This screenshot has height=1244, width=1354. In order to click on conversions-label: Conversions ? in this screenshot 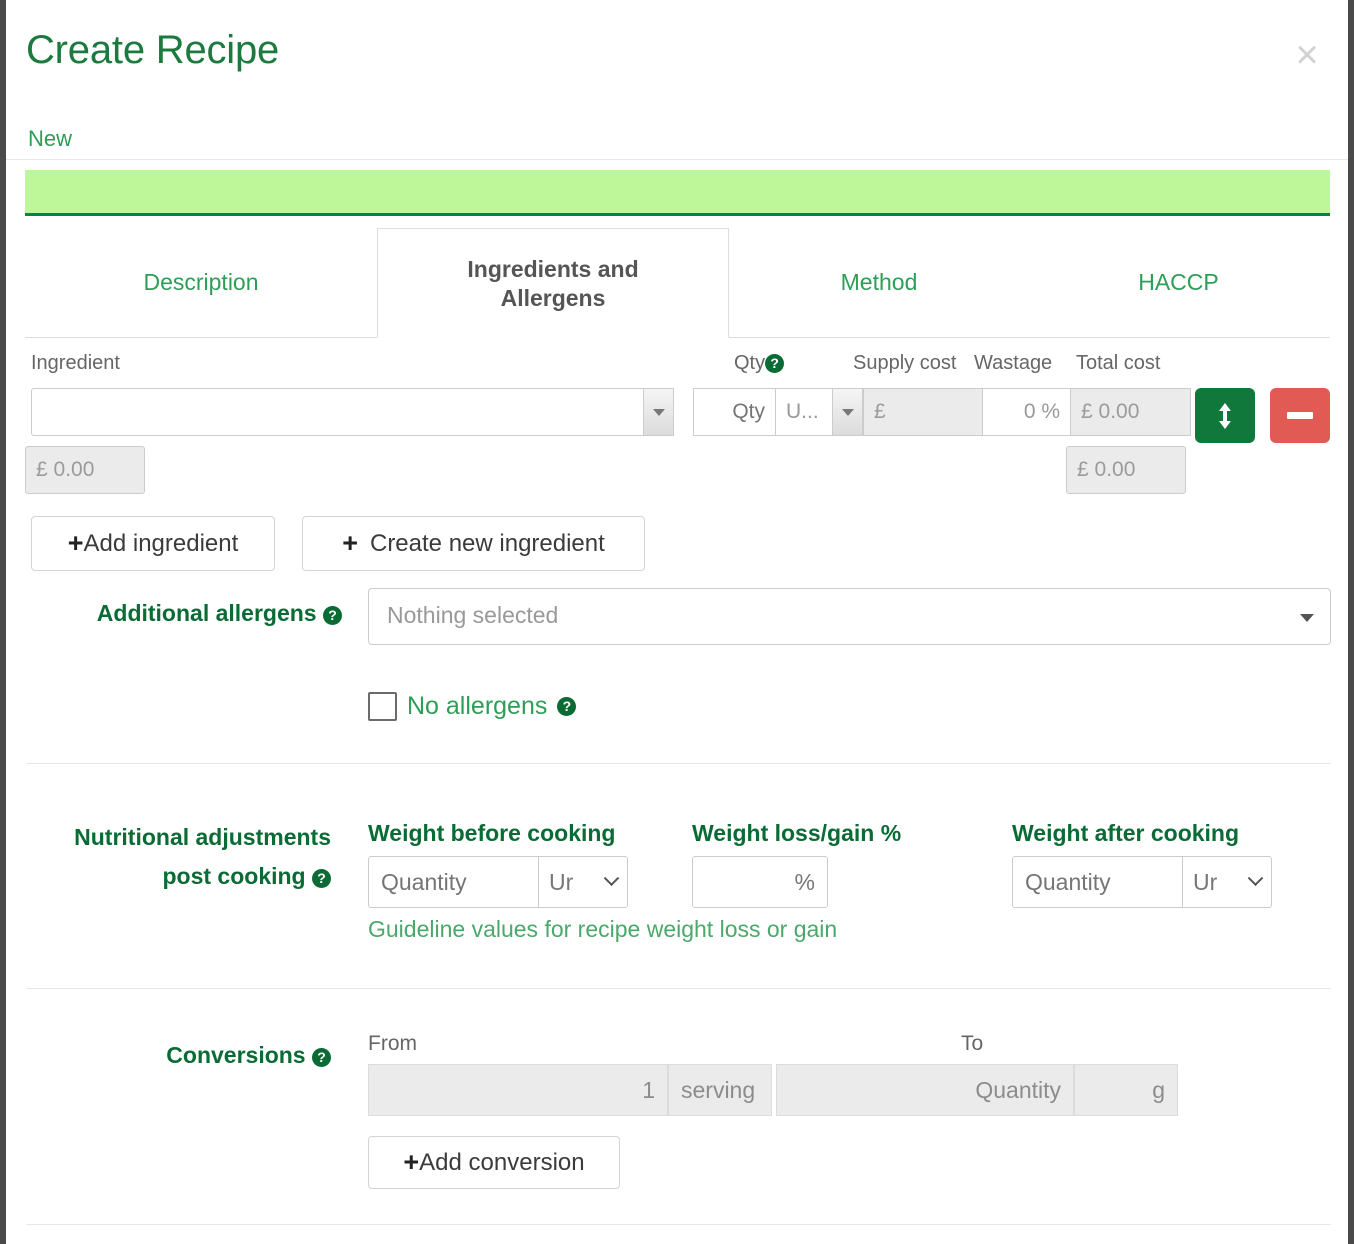, I will do `click(168, 1055)`.